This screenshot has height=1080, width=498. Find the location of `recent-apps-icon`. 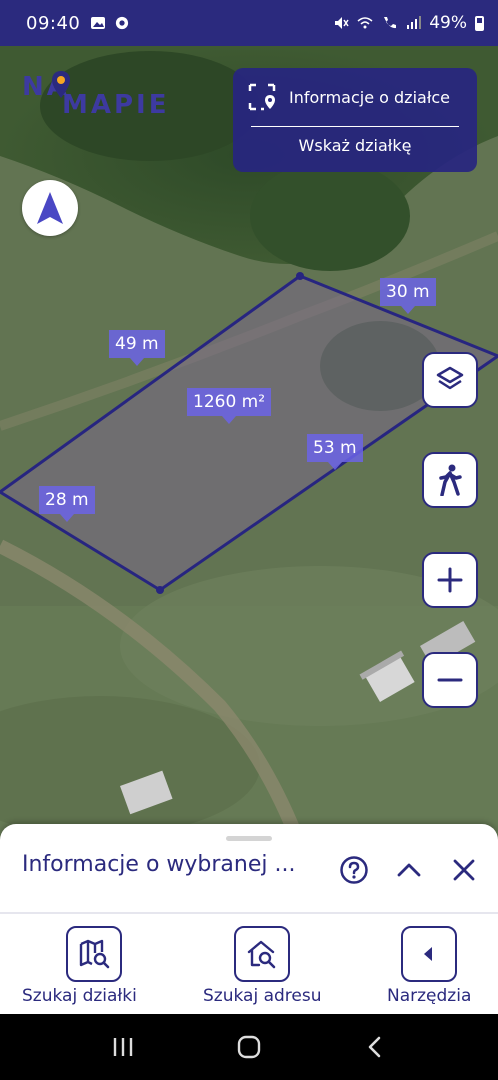

recent-apps-icon is located at coordinates (123, 1047).